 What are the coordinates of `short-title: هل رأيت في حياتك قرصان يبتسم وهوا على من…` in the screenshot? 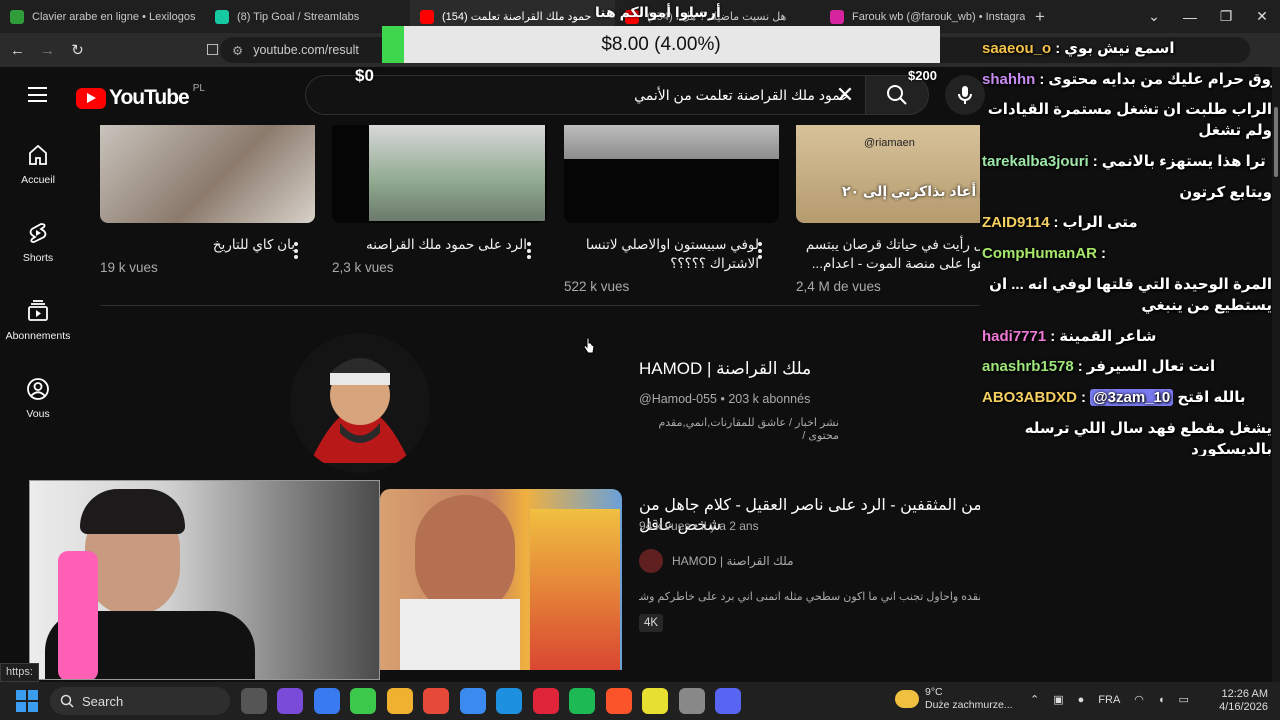 It's located at (888, 254).